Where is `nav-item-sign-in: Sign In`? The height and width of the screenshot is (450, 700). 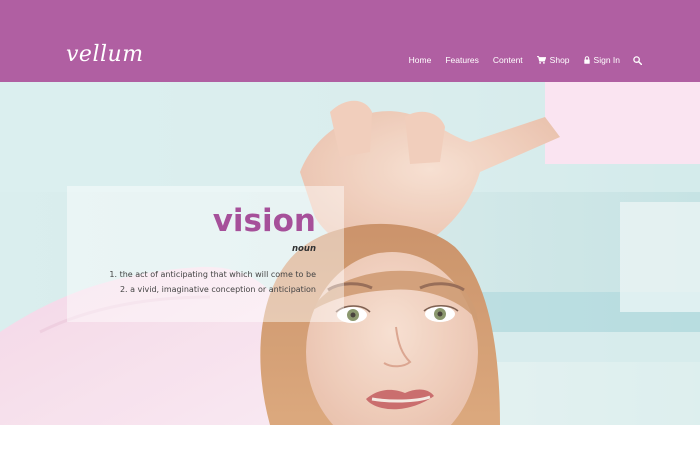
nav-item-sign-in: Sign In is located at coordinates (601, 60).